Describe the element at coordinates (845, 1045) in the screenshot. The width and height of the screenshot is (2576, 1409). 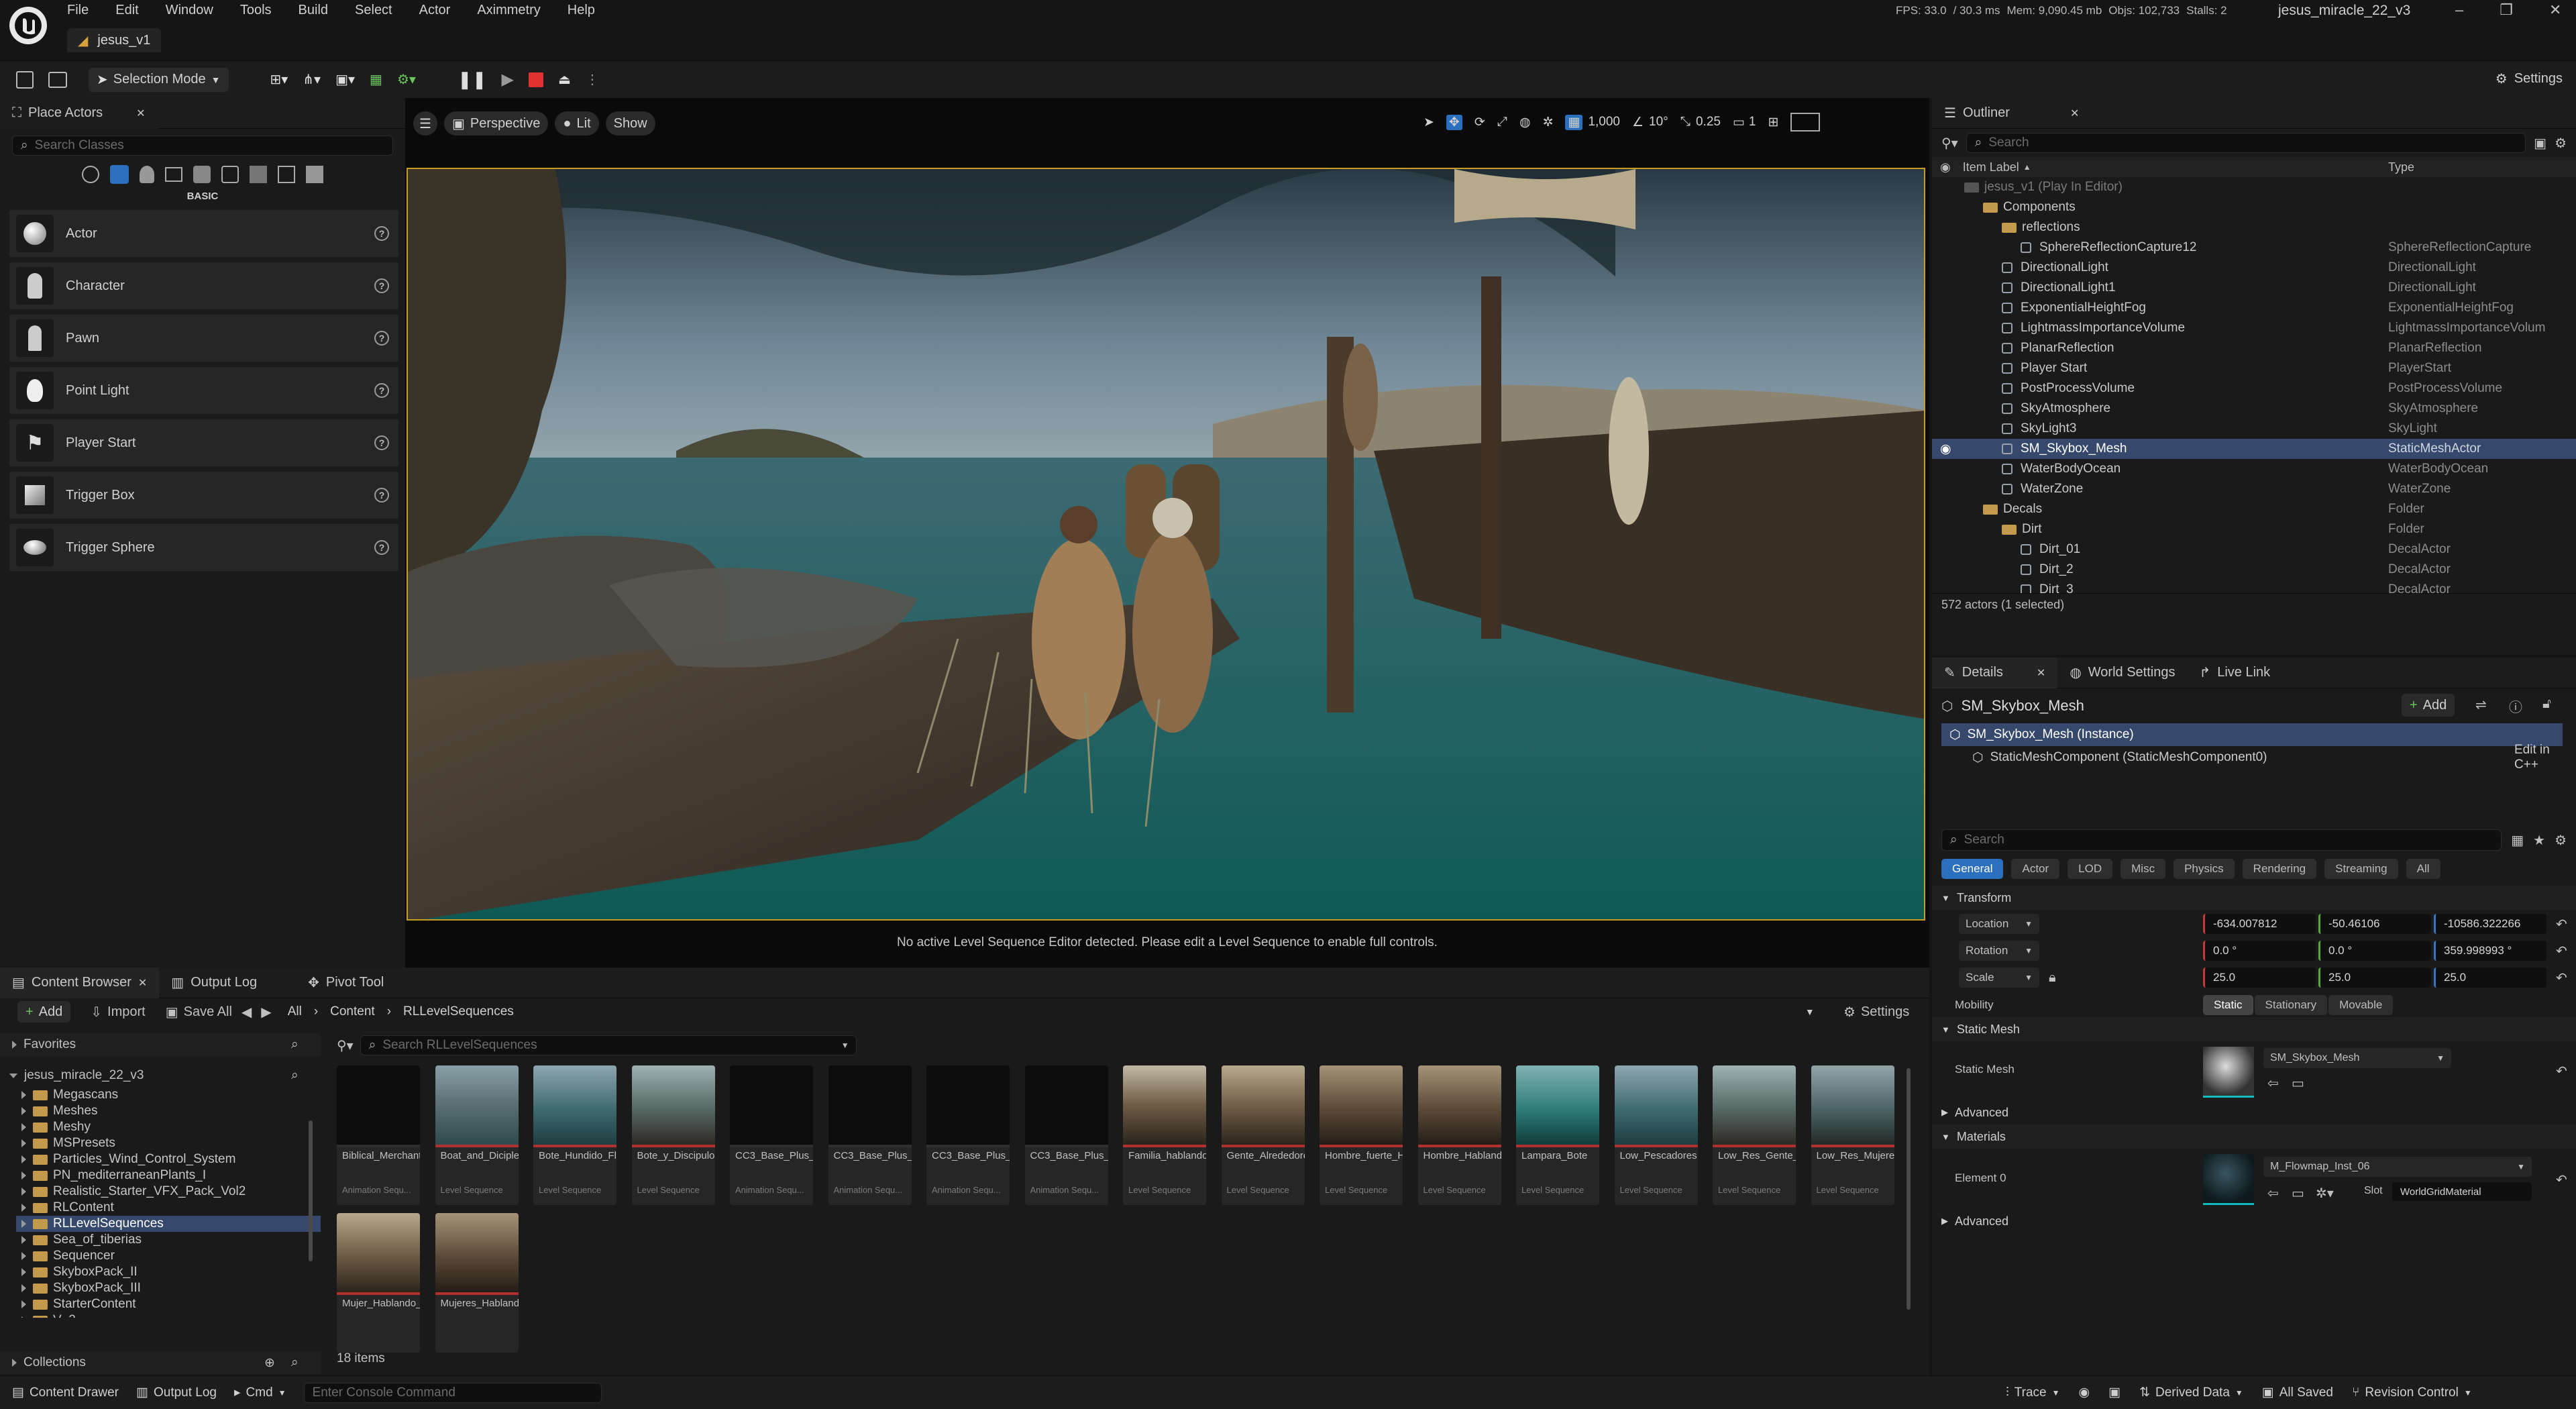
I see `chevron-down-icon: ▼` at that location.